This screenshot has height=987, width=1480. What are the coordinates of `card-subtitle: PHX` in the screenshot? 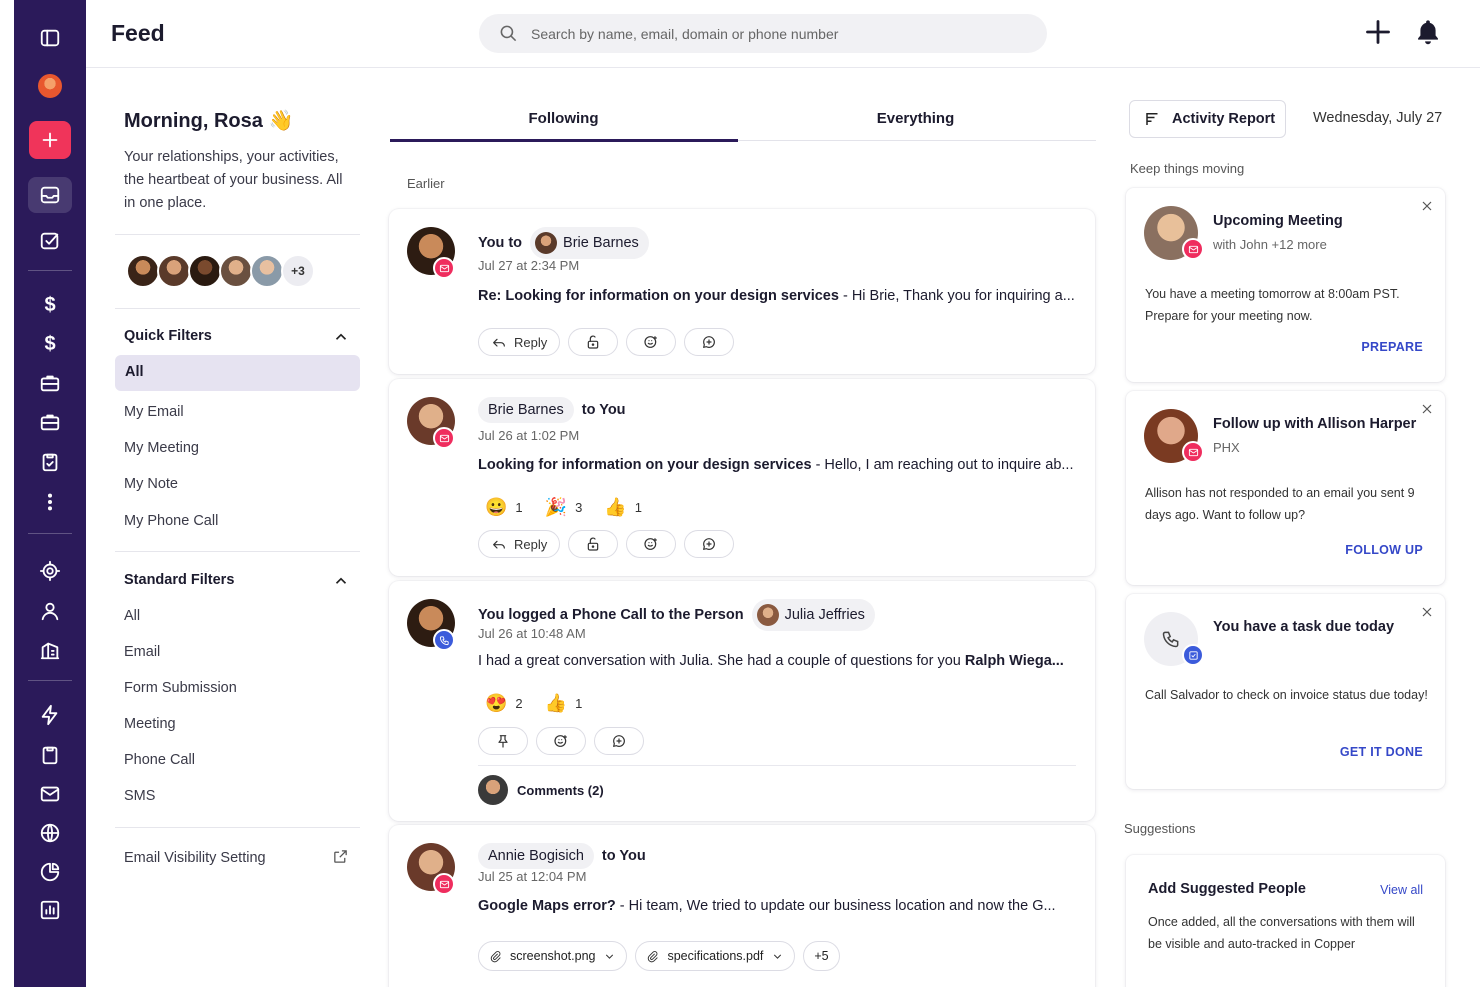 It's located at (1226, 447).